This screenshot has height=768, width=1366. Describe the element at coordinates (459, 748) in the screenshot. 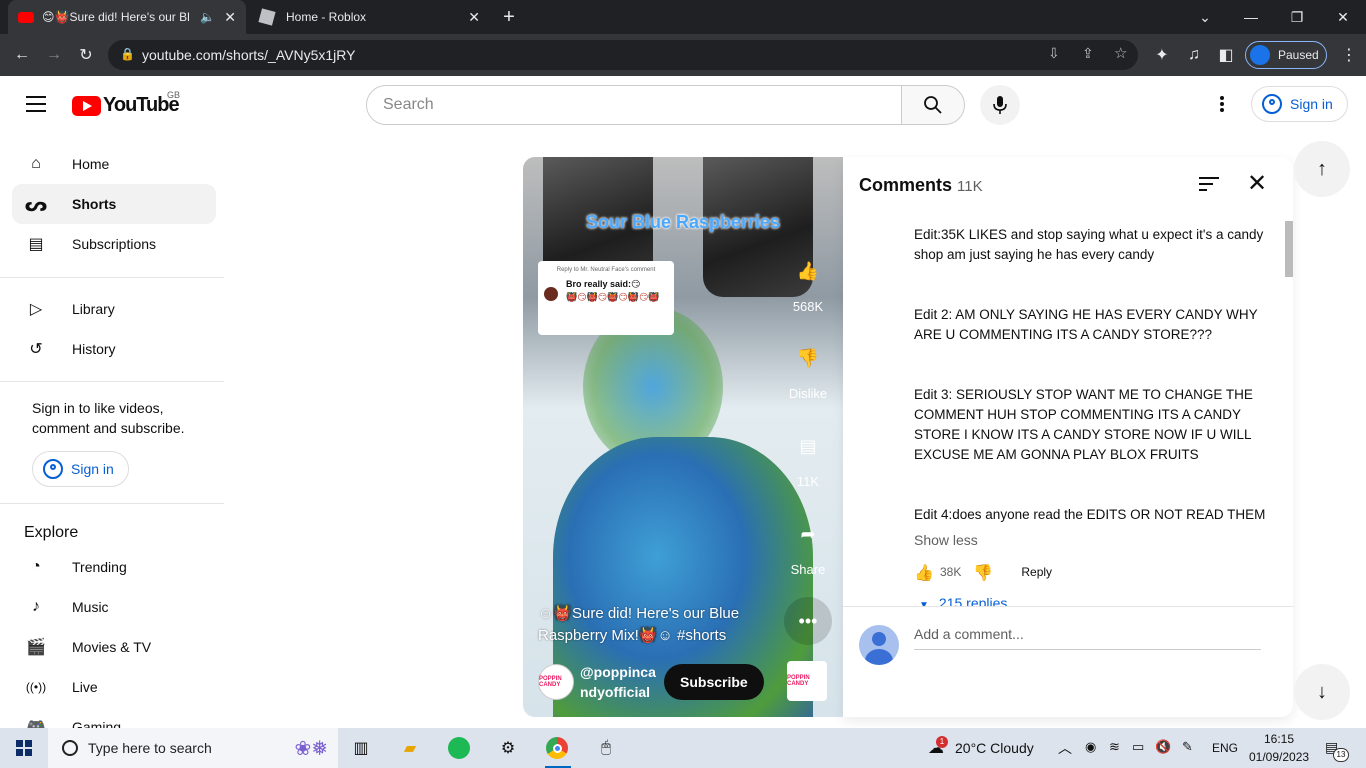

I see `spotify-icon` at that location.